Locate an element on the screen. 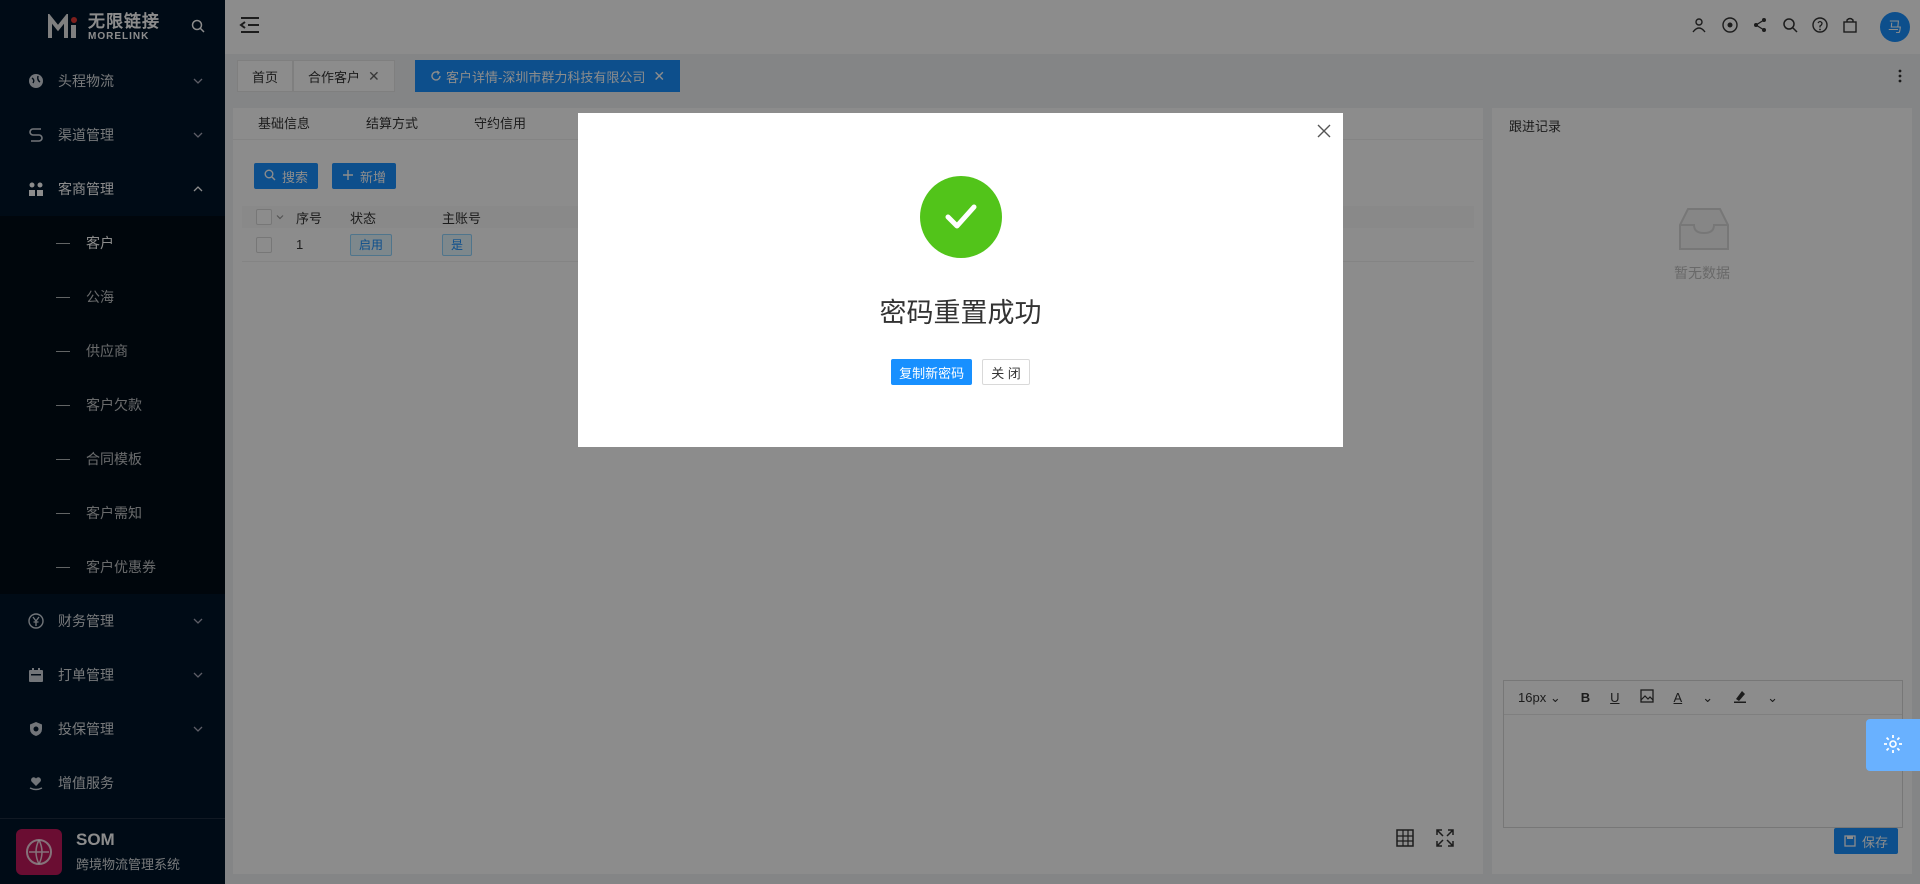  close-button: 关 闭 is located at coordinates (1006, 372).